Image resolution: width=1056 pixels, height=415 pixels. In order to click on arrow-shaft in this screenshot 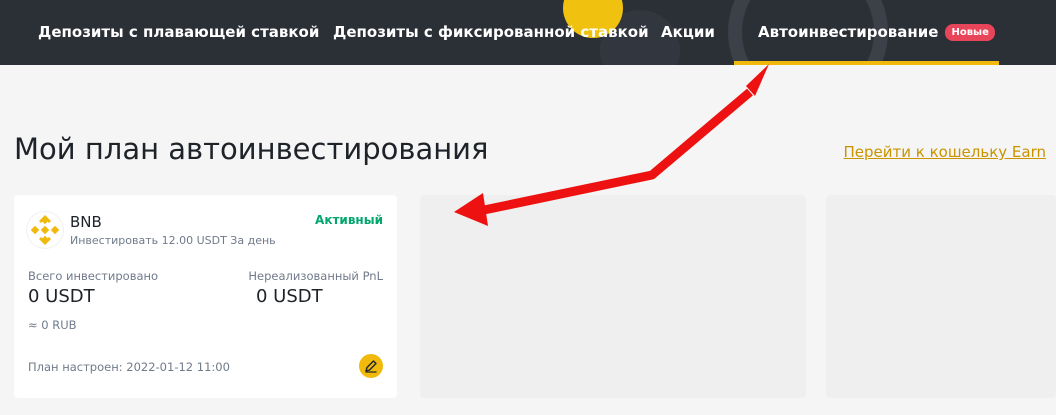, I will do `click(618, 151)`.